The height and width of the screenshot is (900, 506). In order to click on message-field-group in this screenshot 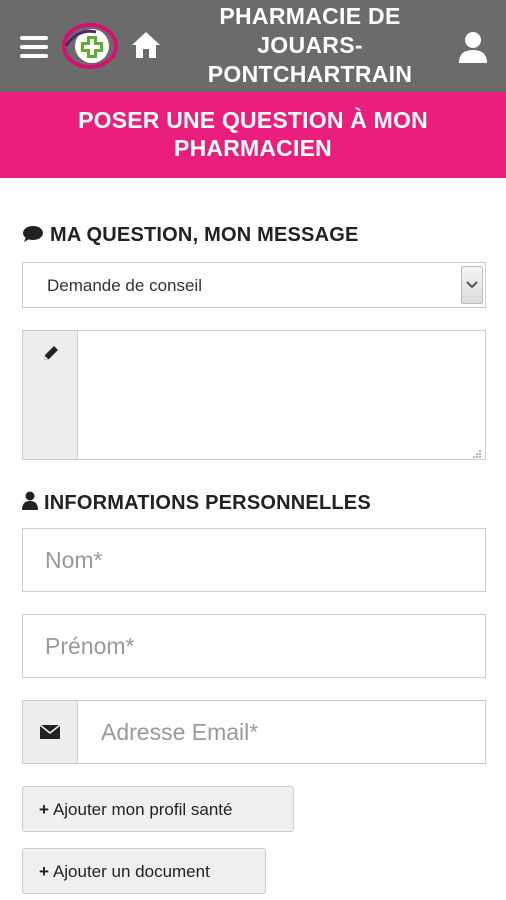, I will do `click(254, 395)`.